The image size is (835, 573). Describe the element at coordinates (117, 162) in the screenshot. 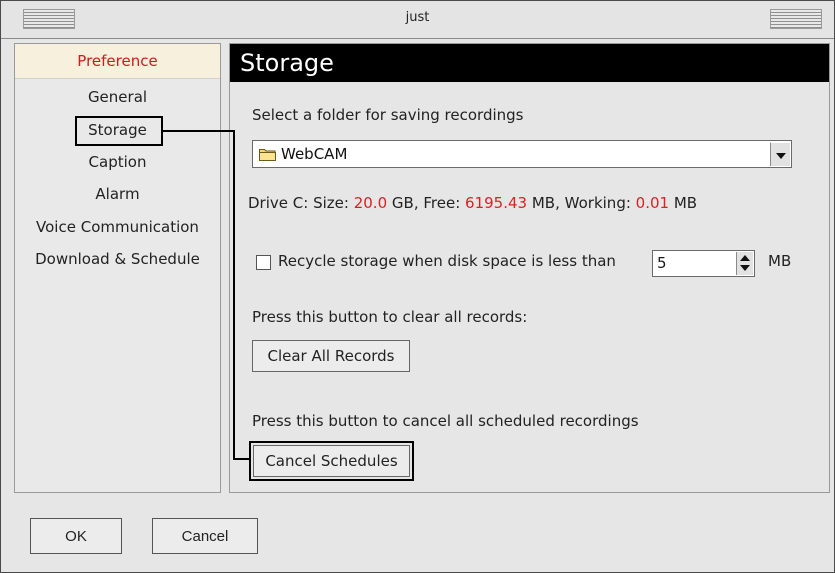

I see `sidebar-item-caption: Caption` at that location.